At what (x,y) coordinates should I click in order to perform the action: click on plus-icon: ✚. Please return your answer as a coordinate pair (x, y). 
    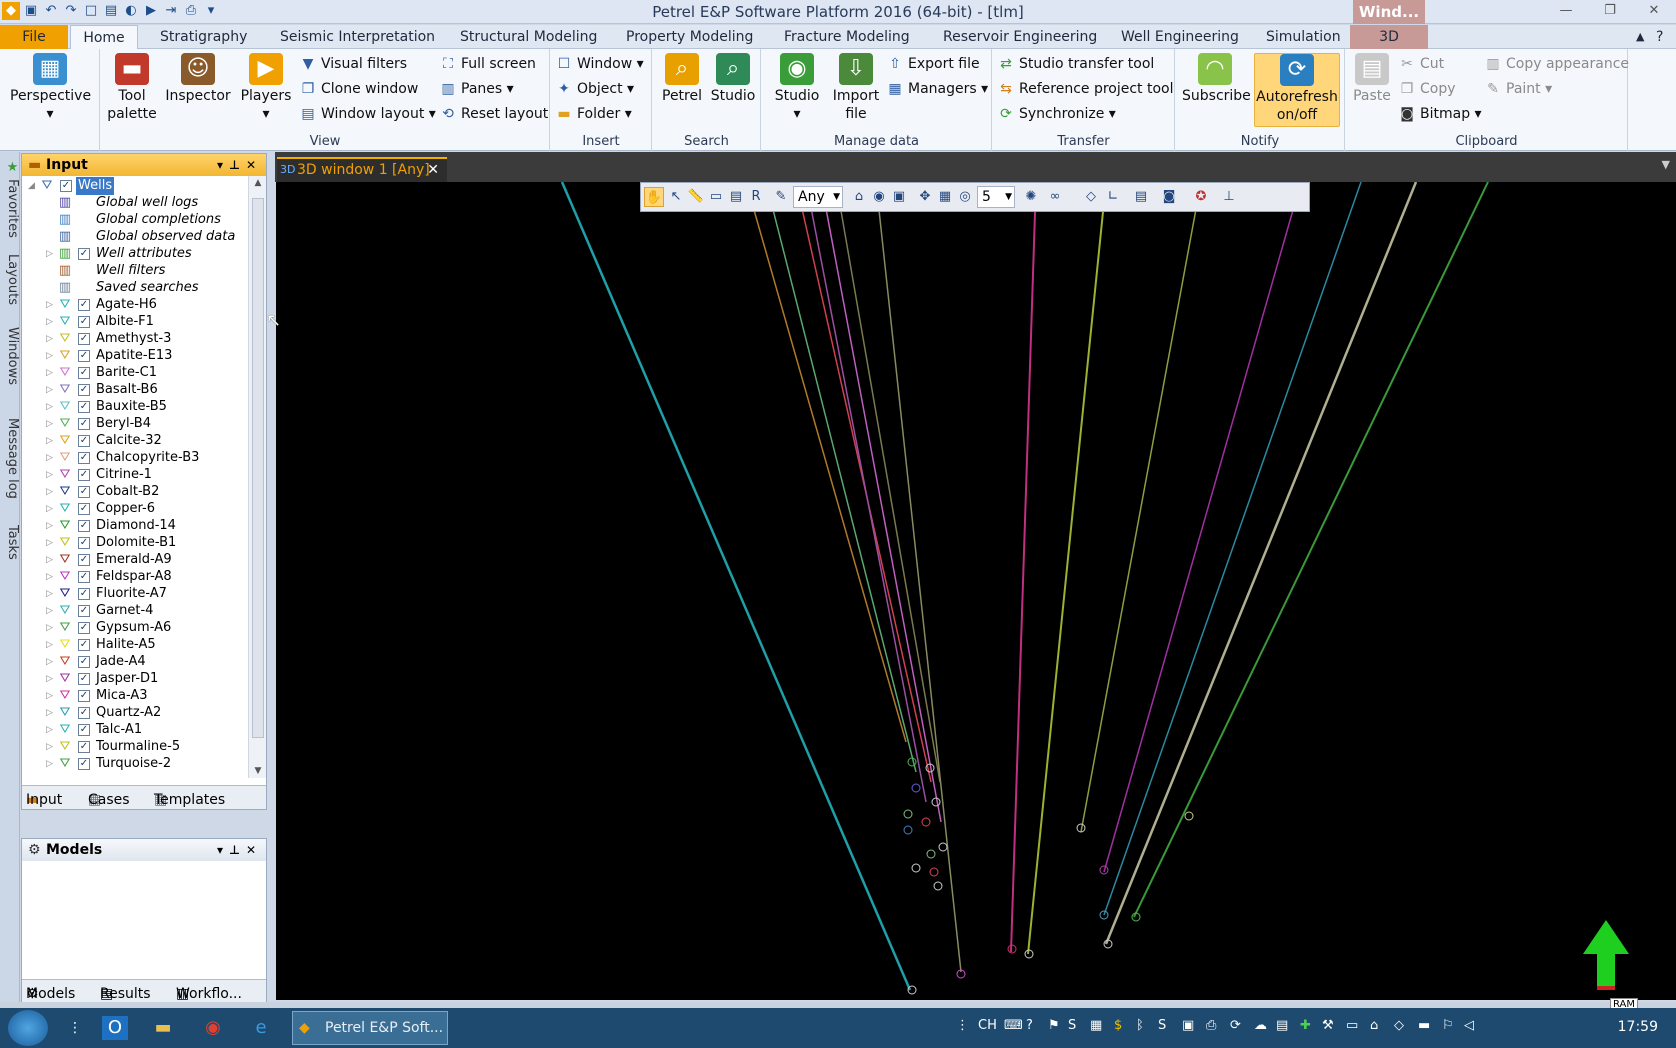
    Looking at the image, I should click on (1305, 1025).